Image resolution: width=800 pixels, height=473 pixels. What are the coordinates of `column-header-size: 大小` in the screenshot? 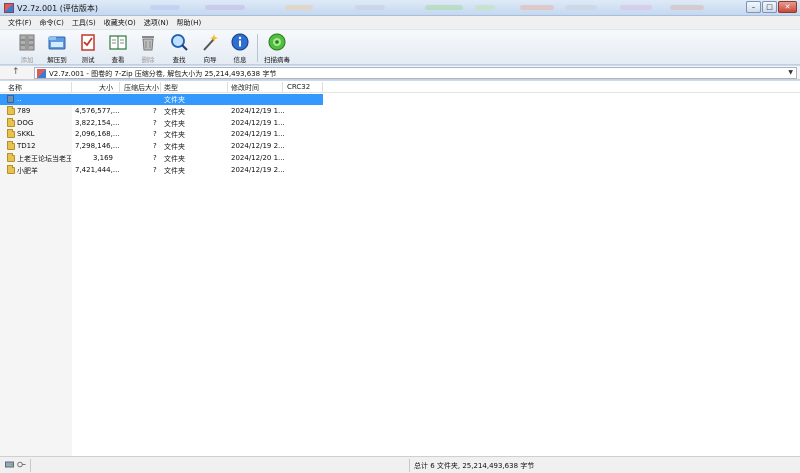 It's located at (106, 88).